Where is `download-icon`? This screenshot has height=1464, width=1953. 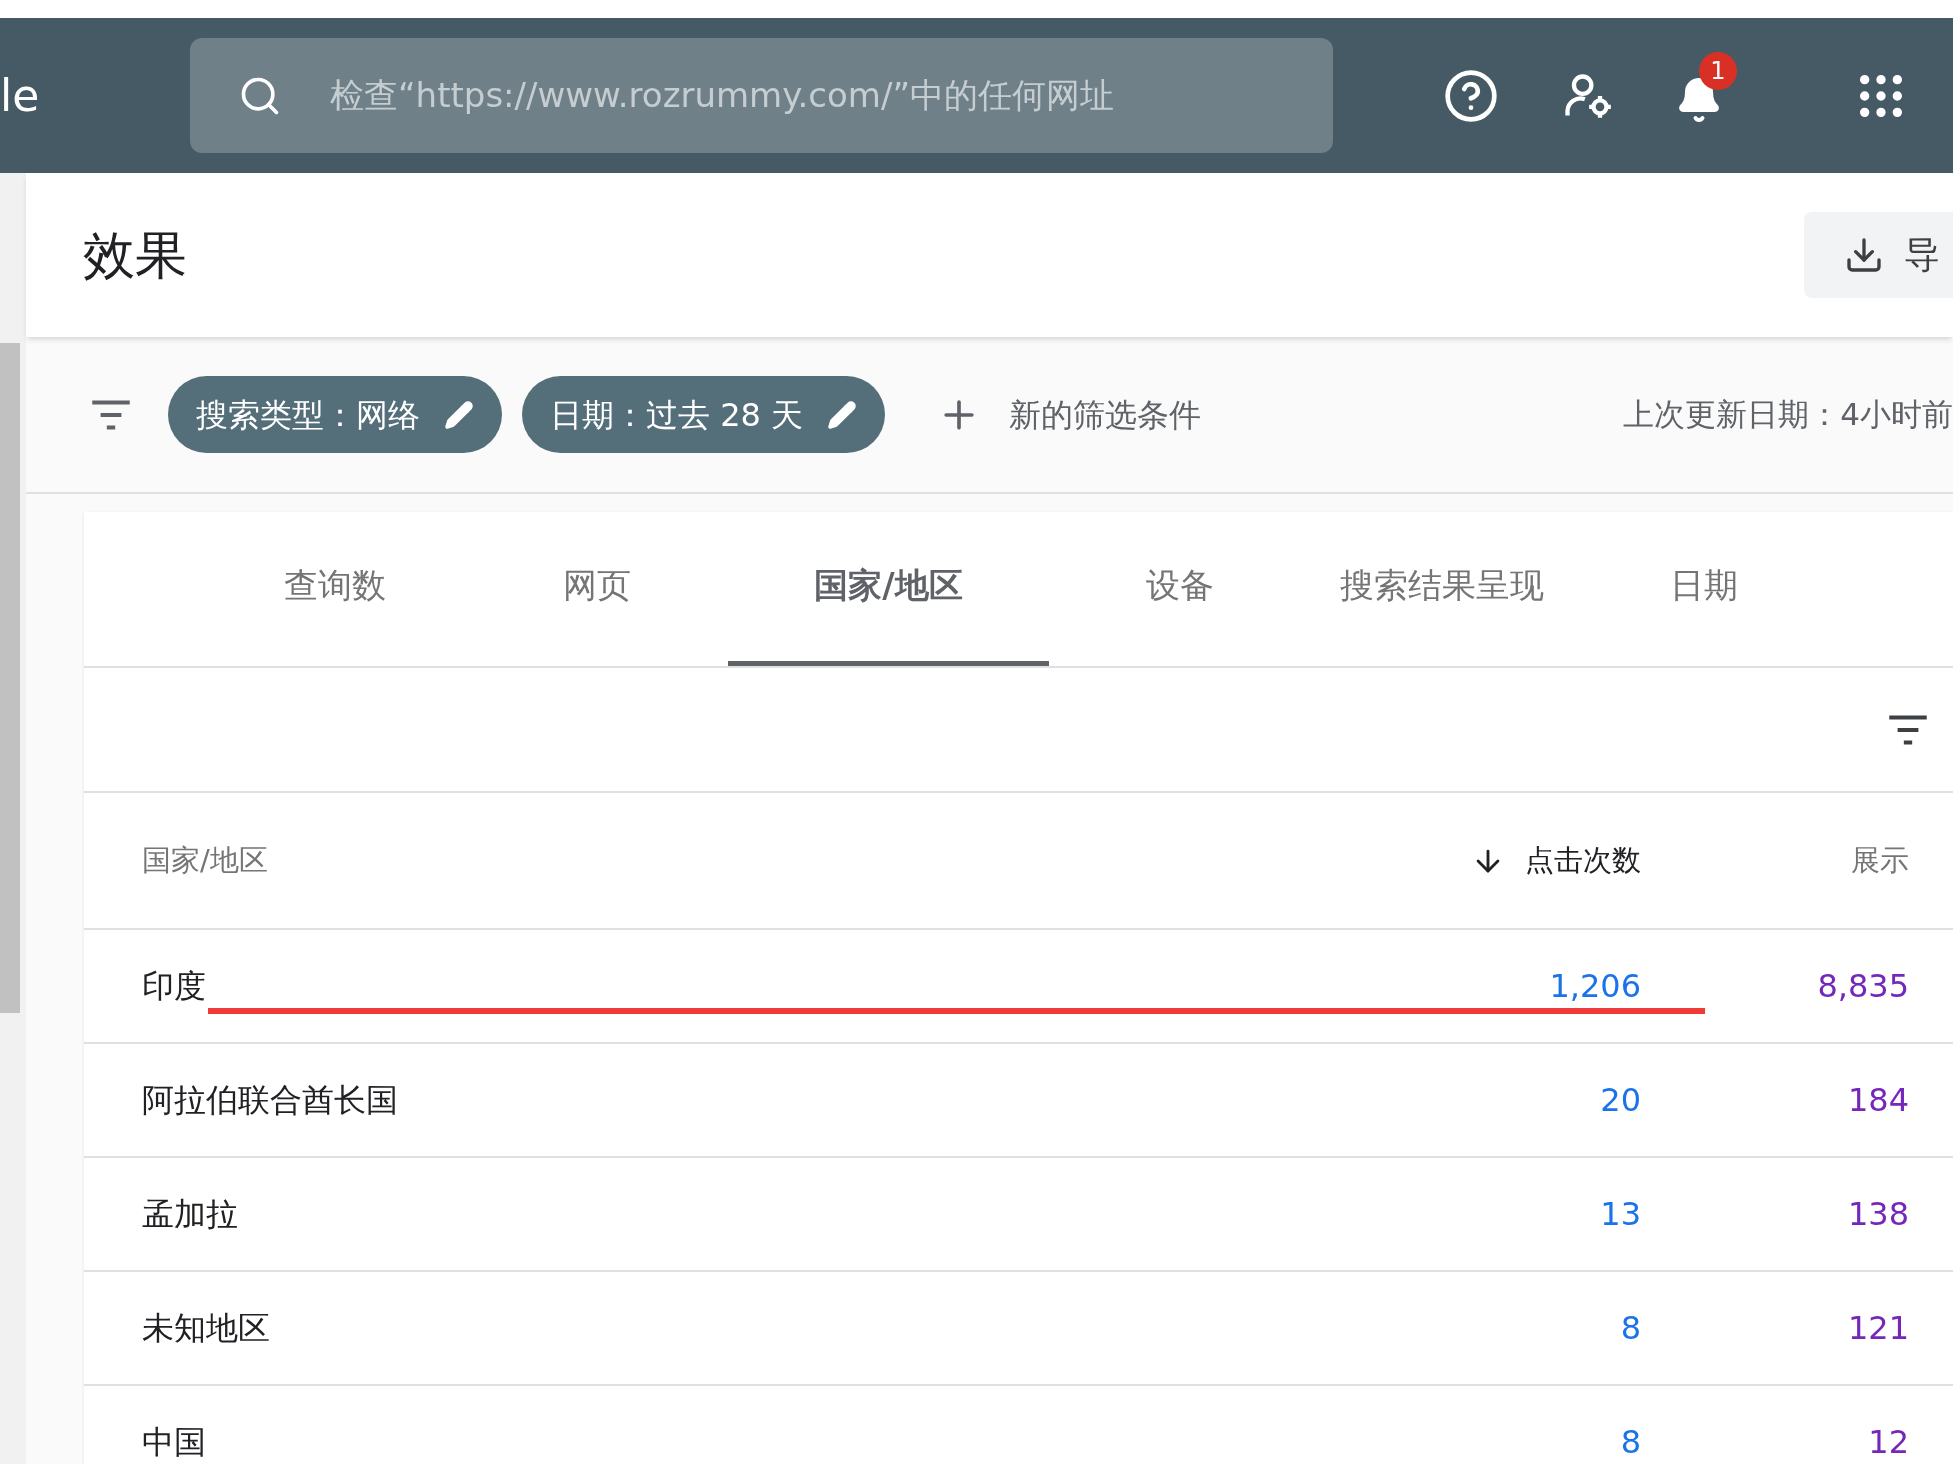
download-icon is located at coordinates (1864, 255).